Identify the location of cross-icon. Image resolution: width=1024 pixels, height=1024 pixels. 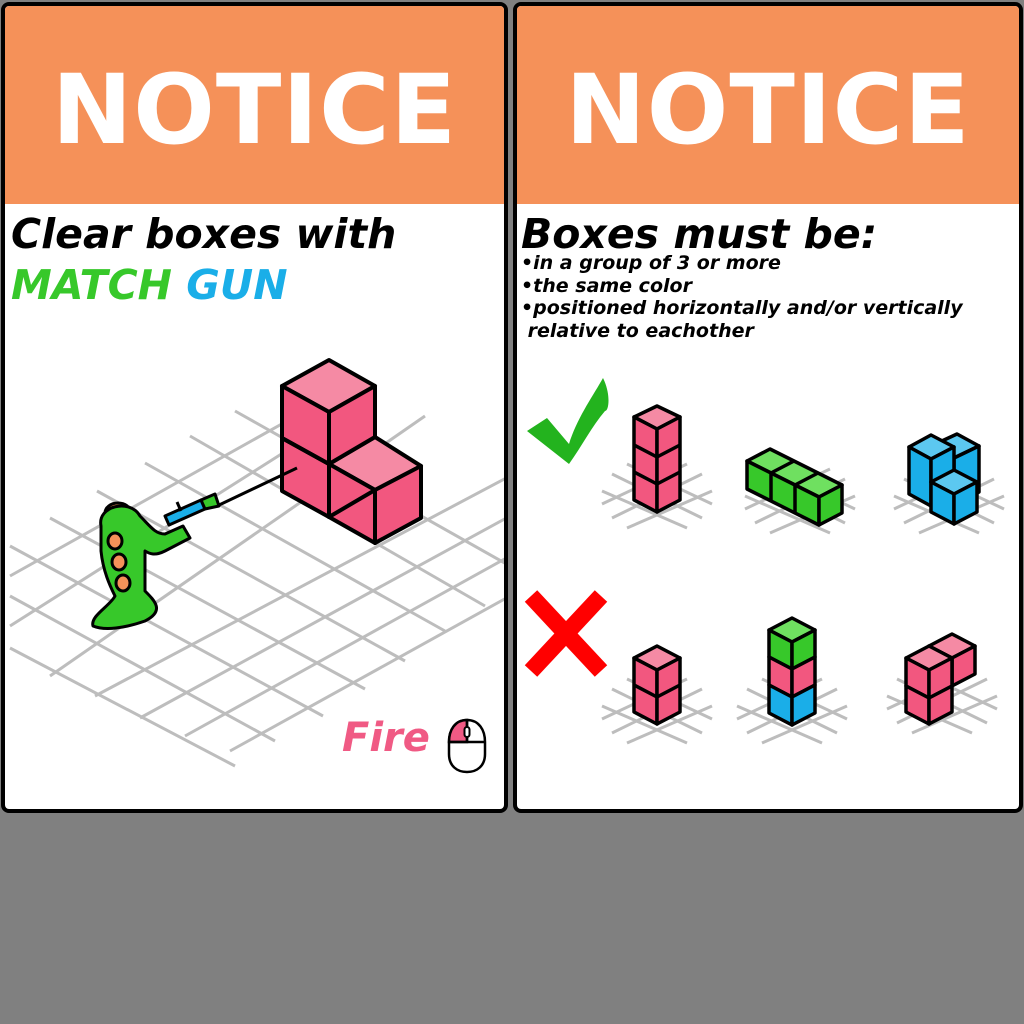
(566, 633).